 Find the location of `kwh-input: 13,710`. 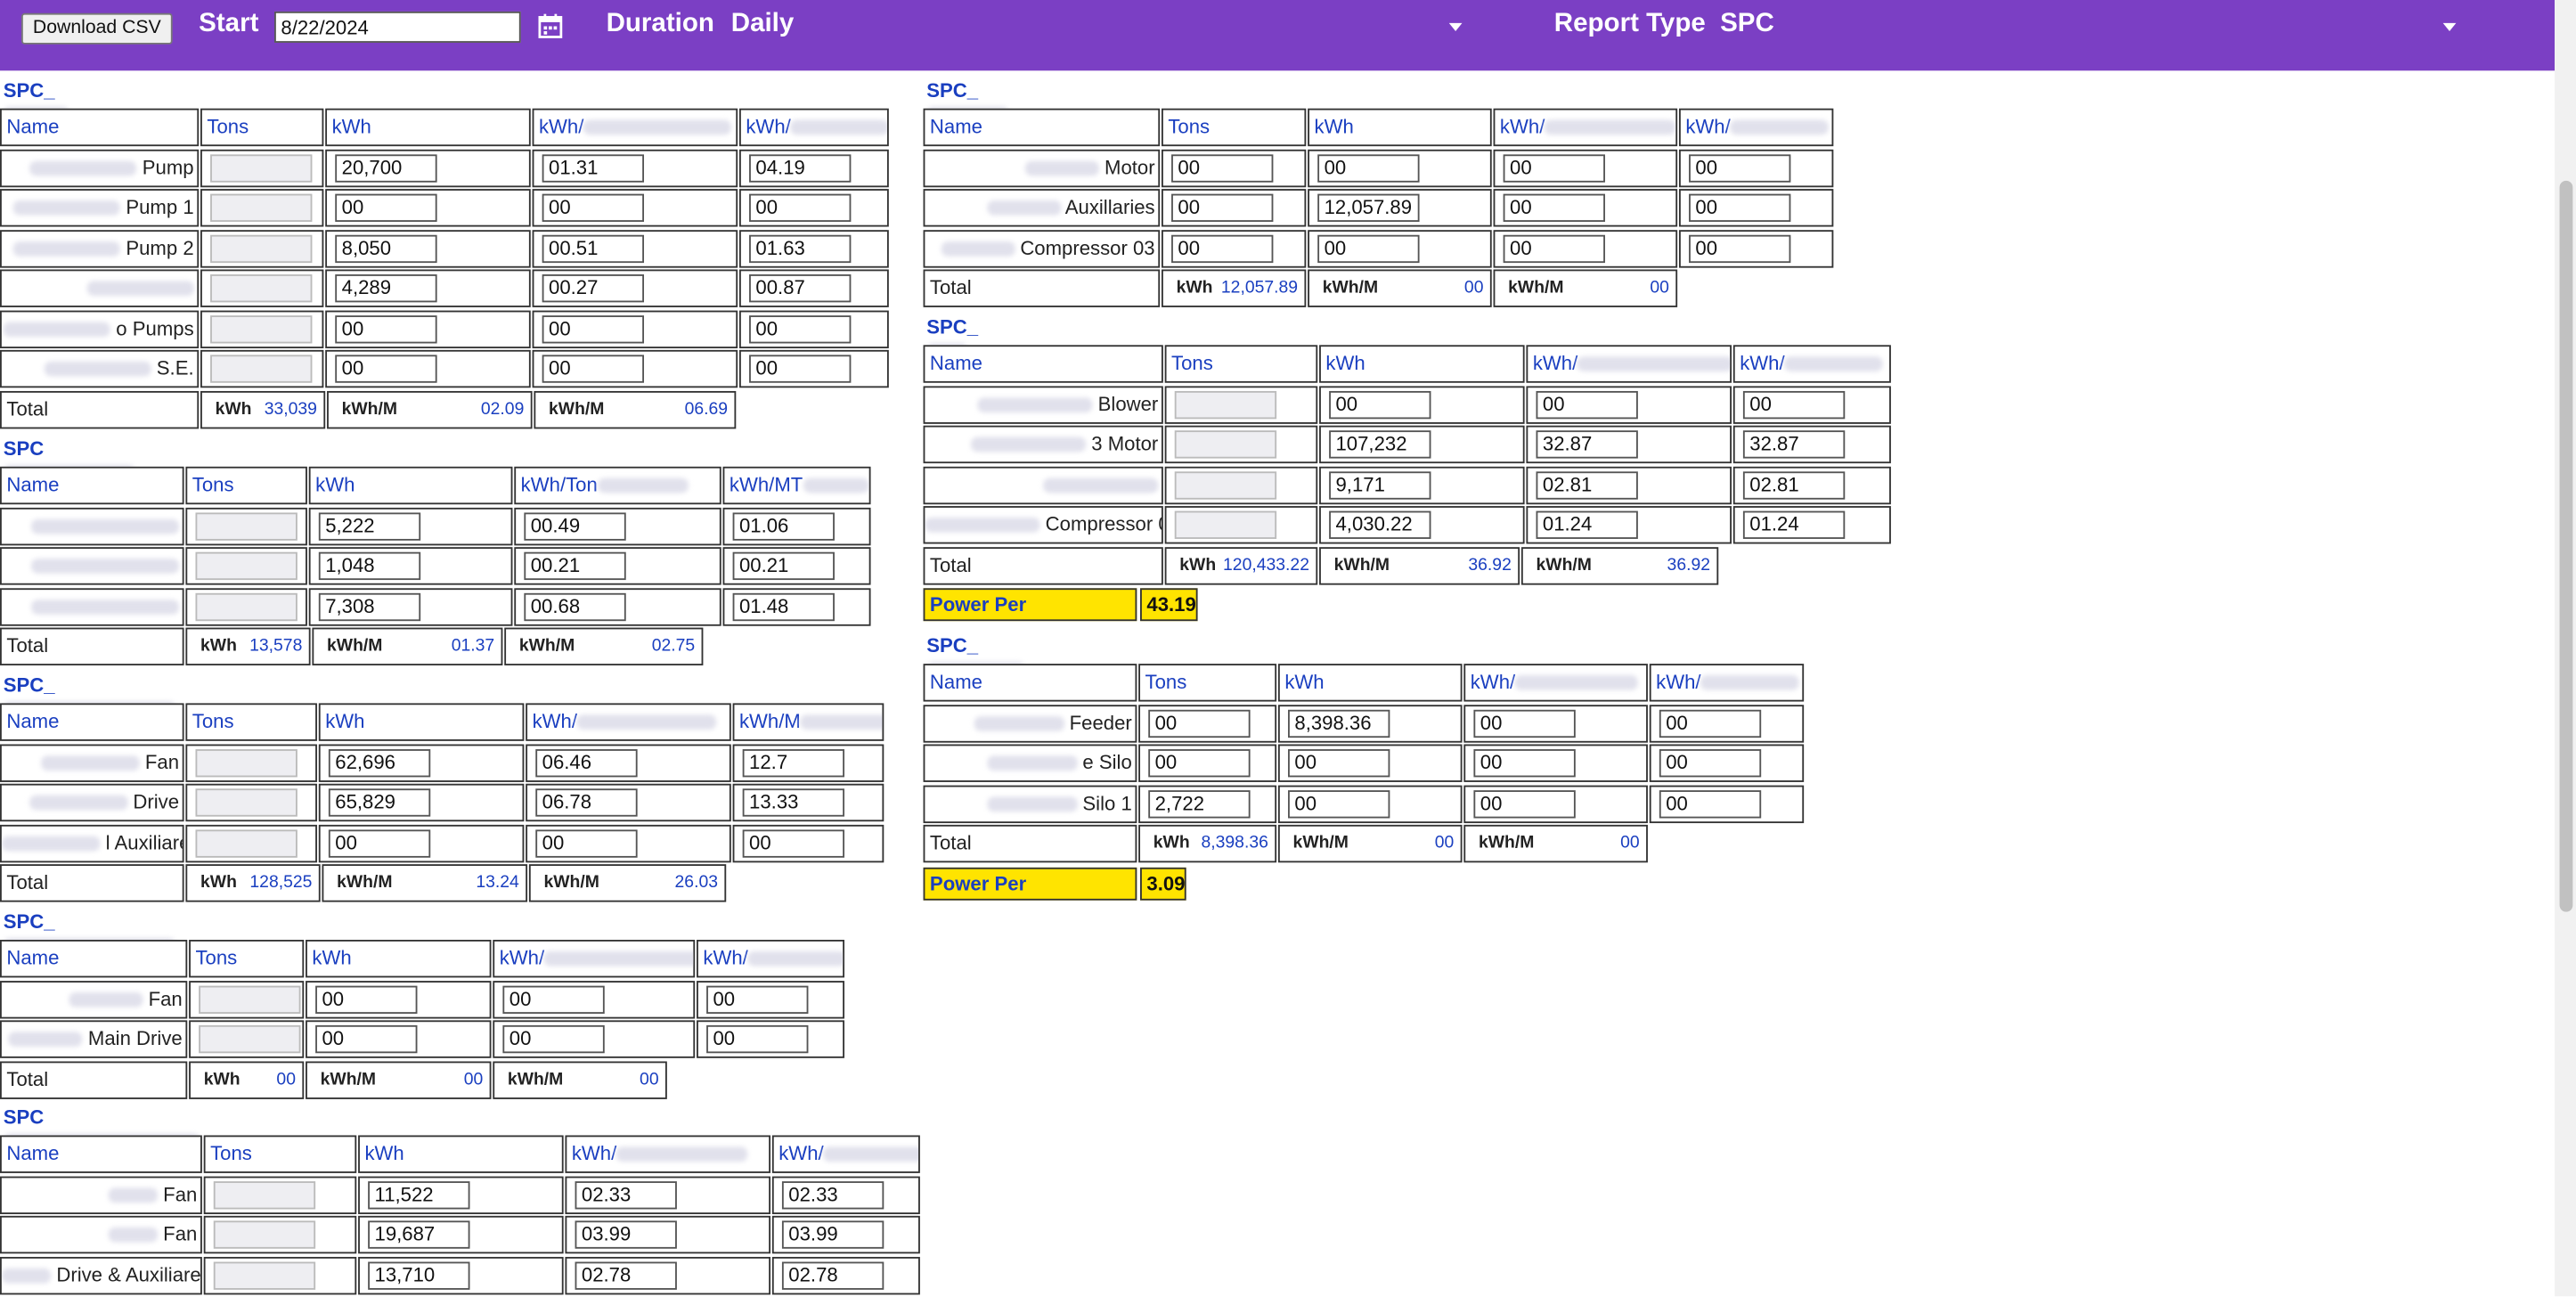

kwh-input: 13,710 is located at coordinates (419, 1275).